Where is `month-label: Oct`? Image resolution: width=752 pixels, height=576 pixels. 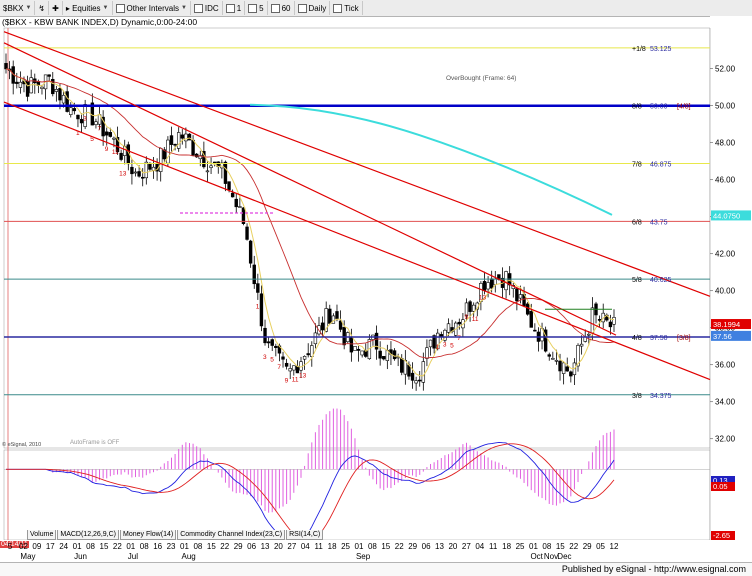 month-label: Oct is located at coordinates (536, 556).